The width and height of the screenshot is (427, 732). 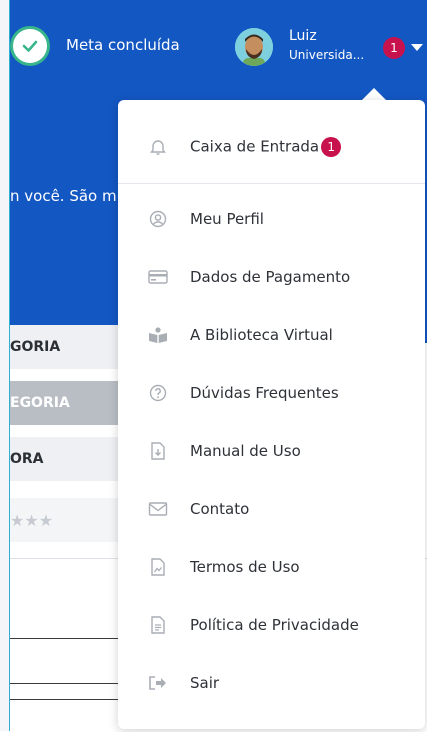 I want to click on category-label: ORA, so click(x=27, y=459).